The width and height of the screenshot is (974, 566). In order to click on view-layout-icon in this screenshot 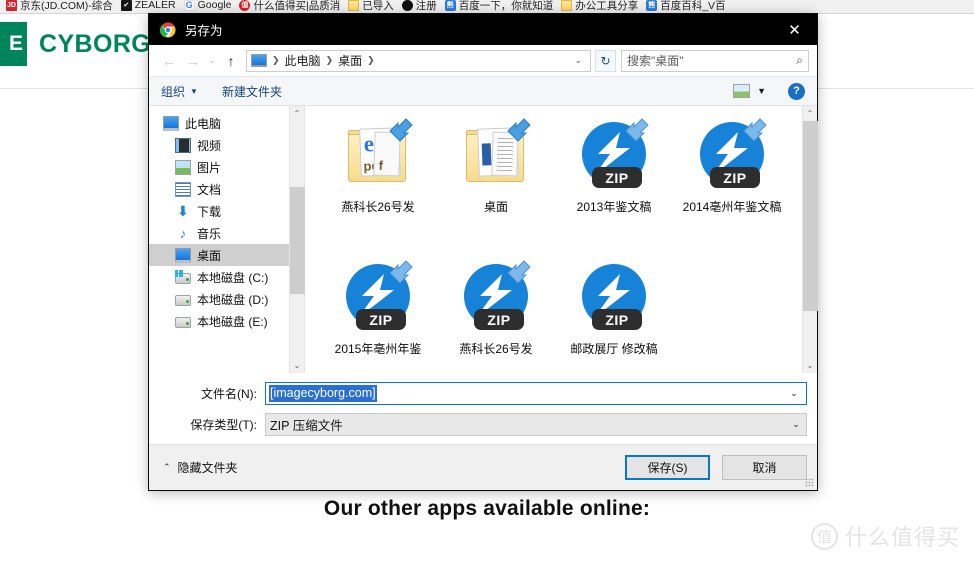, I will do `click(742, 91)`.